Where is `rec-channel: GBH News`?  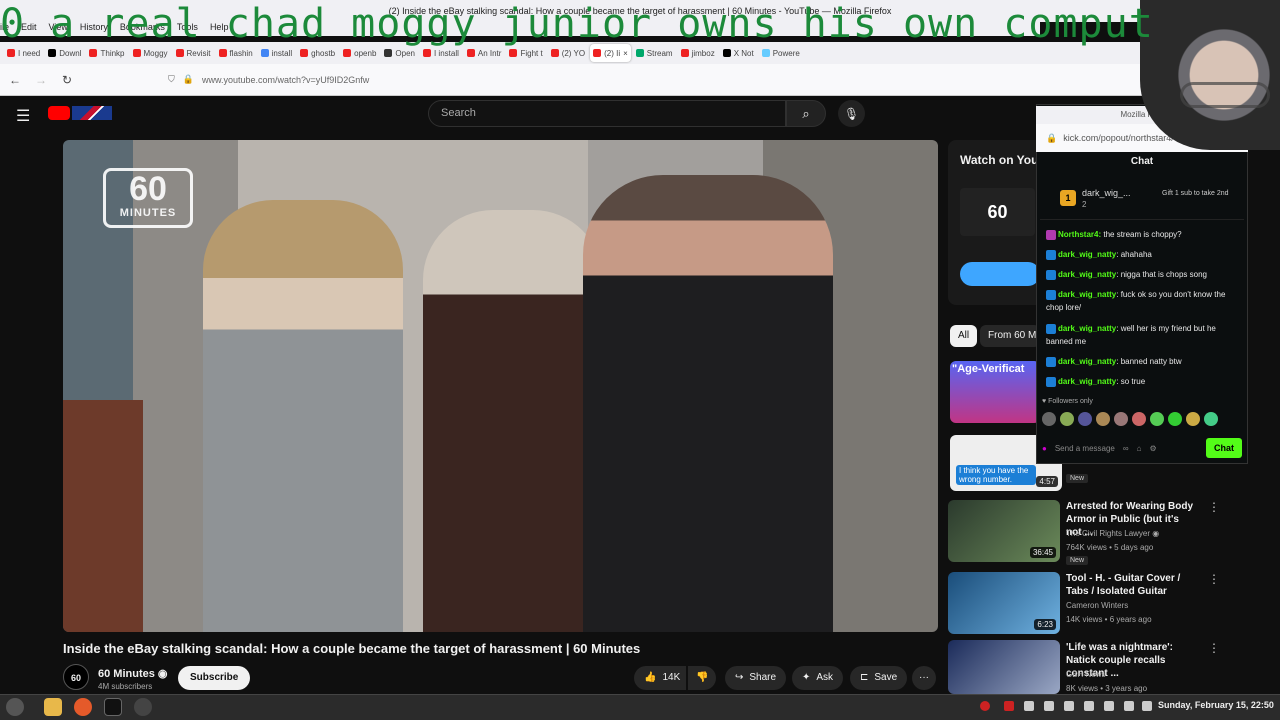 rec-channel: GBH News is located at coordinates (1086, 674).